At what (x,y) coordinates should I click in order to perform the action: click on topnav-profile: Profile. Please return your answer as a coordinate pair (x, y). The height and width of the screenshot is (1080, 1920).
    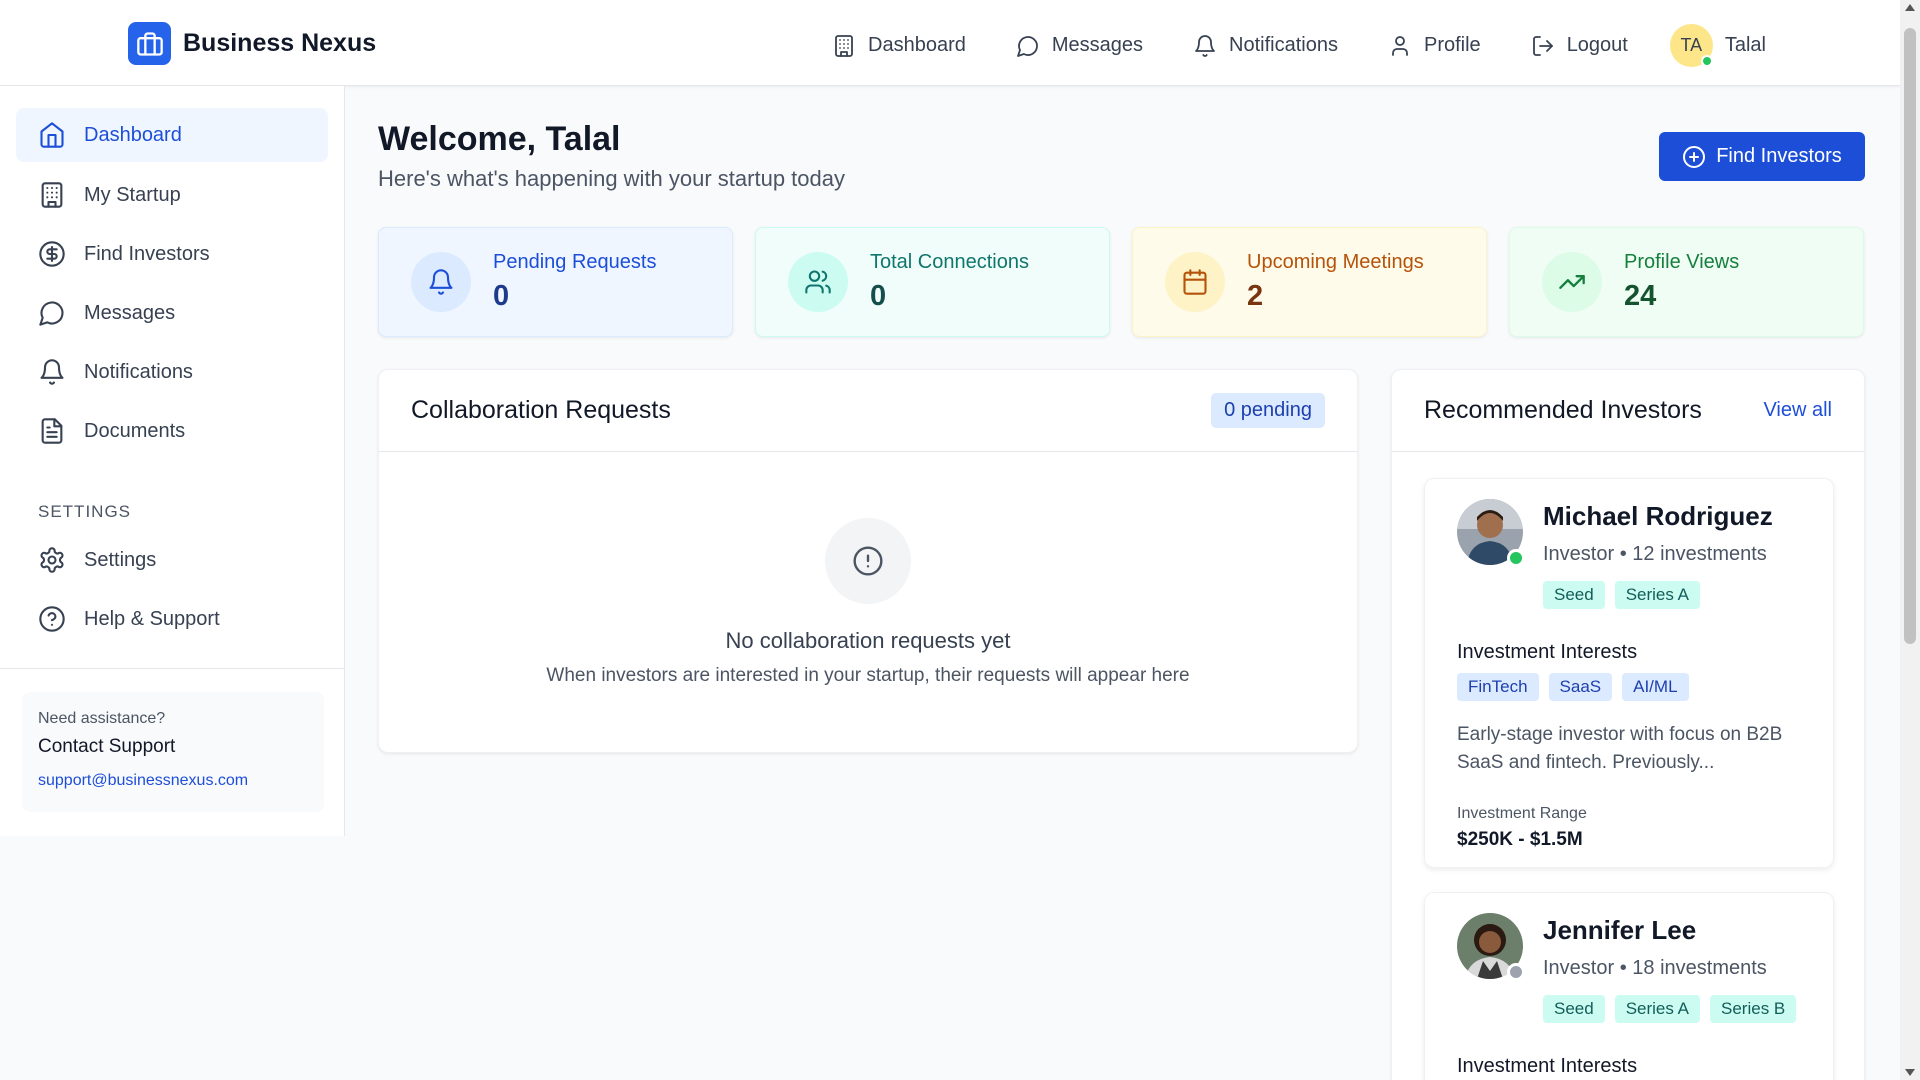
    Looking at the image, I should click on (1434, 46).